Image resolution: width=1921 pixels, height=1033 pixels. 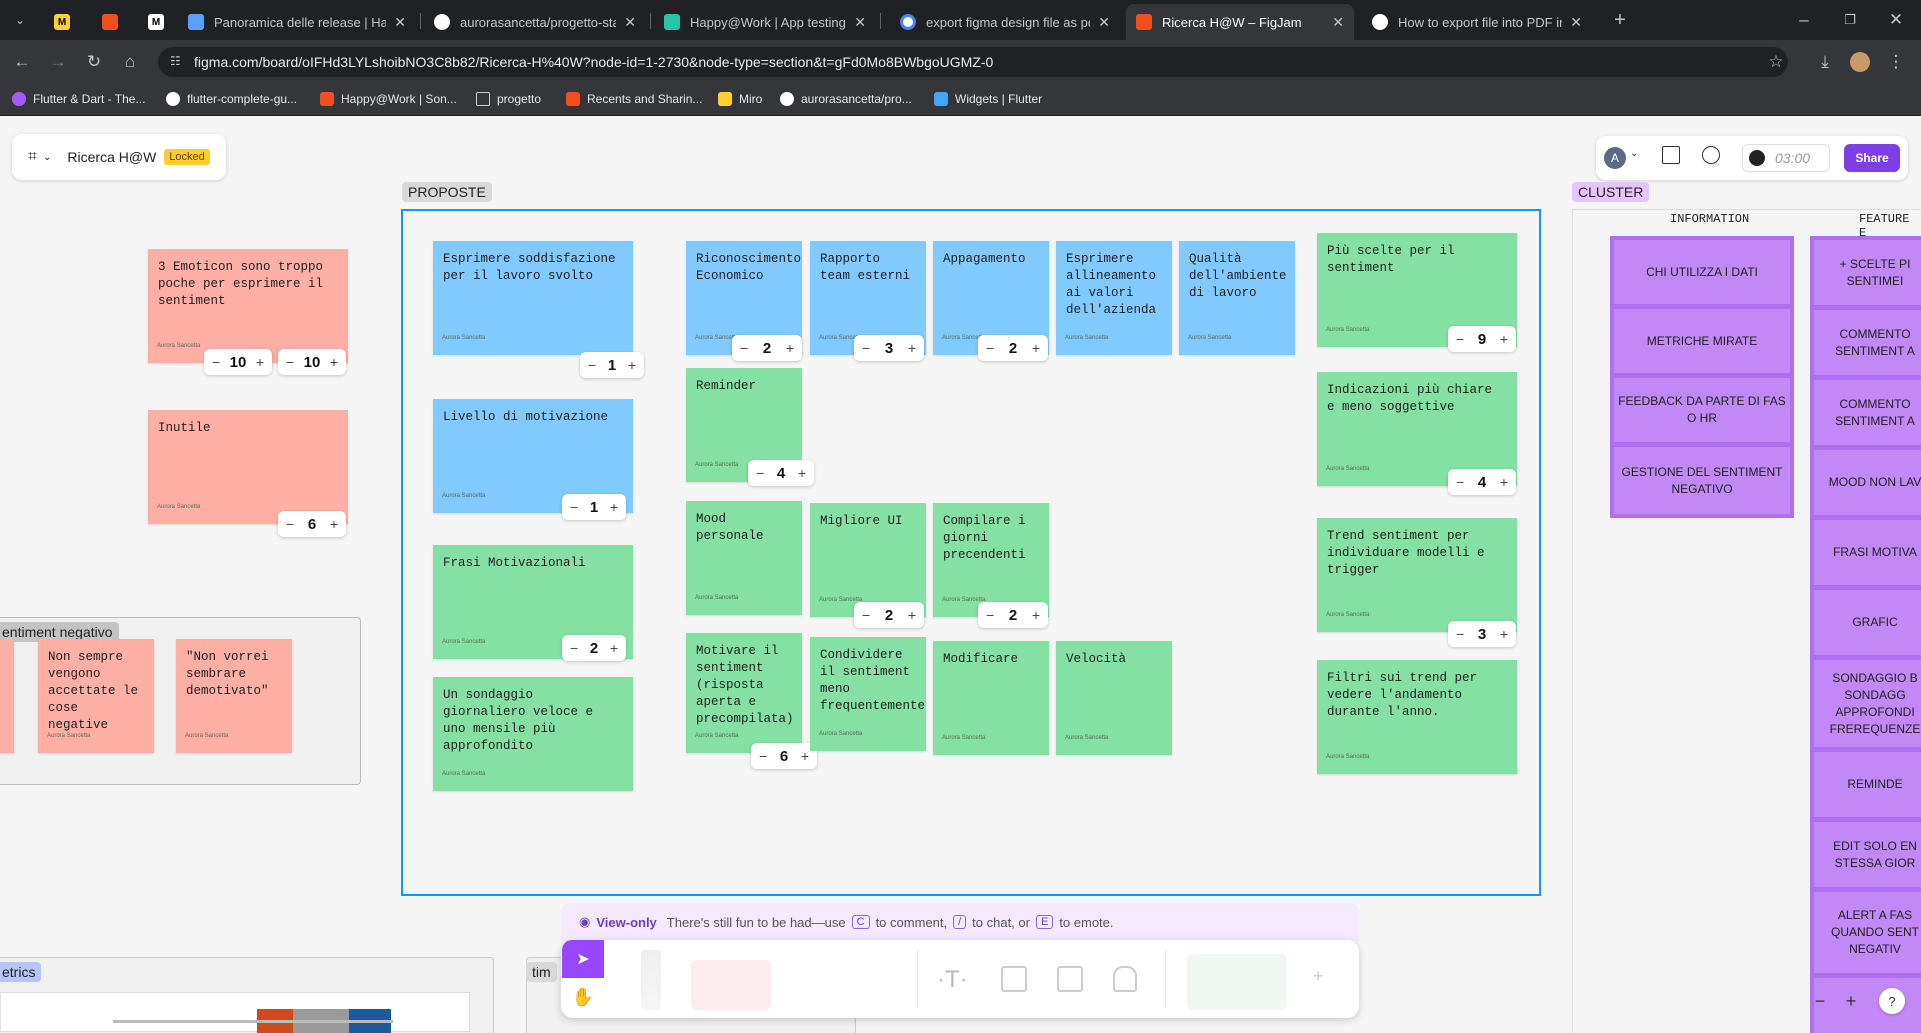 I want to click on cluster-card: MOOD NON LAV, so click(x=1867, y=485).